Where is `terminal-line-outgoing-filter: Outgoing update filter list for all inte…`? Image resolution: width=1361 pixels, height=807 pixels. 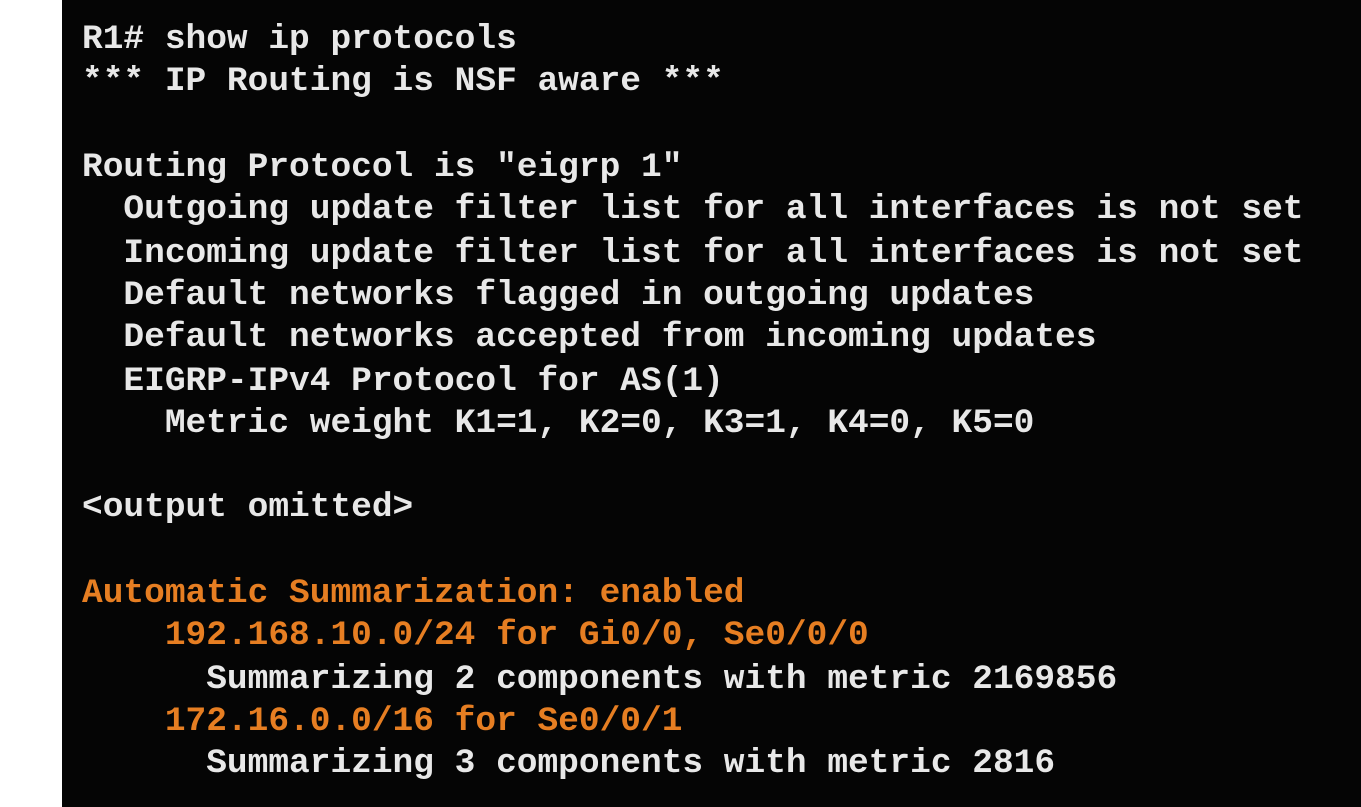
terminal-line-outgoing-filter: Outgoing update filter list for all inte… is located at coordinates (693, 209).